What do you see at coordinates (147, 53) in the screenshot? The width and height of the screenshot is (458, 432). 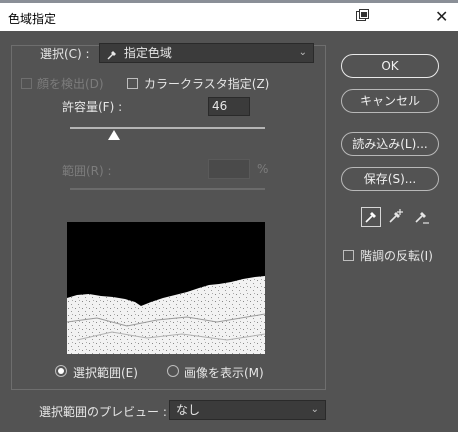 I see `select-value: 指定色域` at bounding box center [147, 53].